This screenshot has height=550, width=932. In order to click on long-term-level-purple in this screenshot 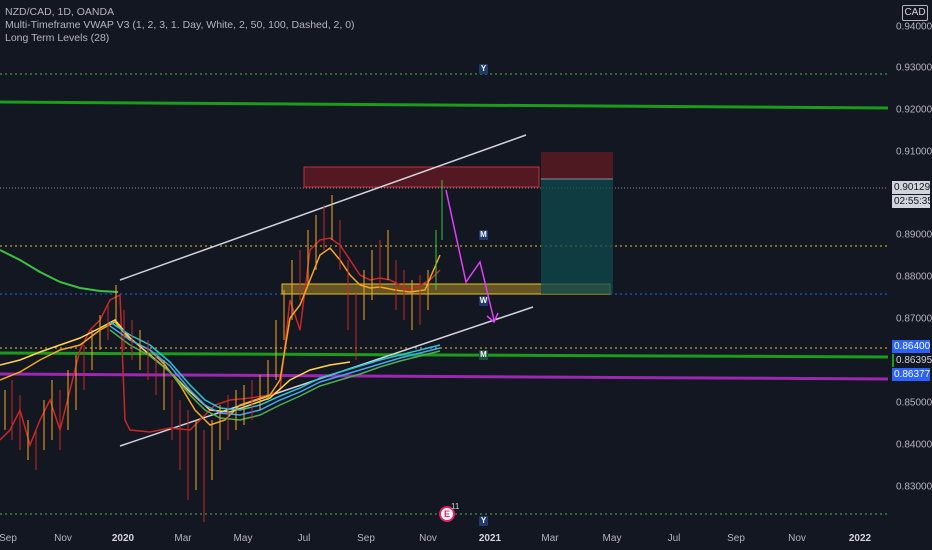, I will do `click(444, 376)`.